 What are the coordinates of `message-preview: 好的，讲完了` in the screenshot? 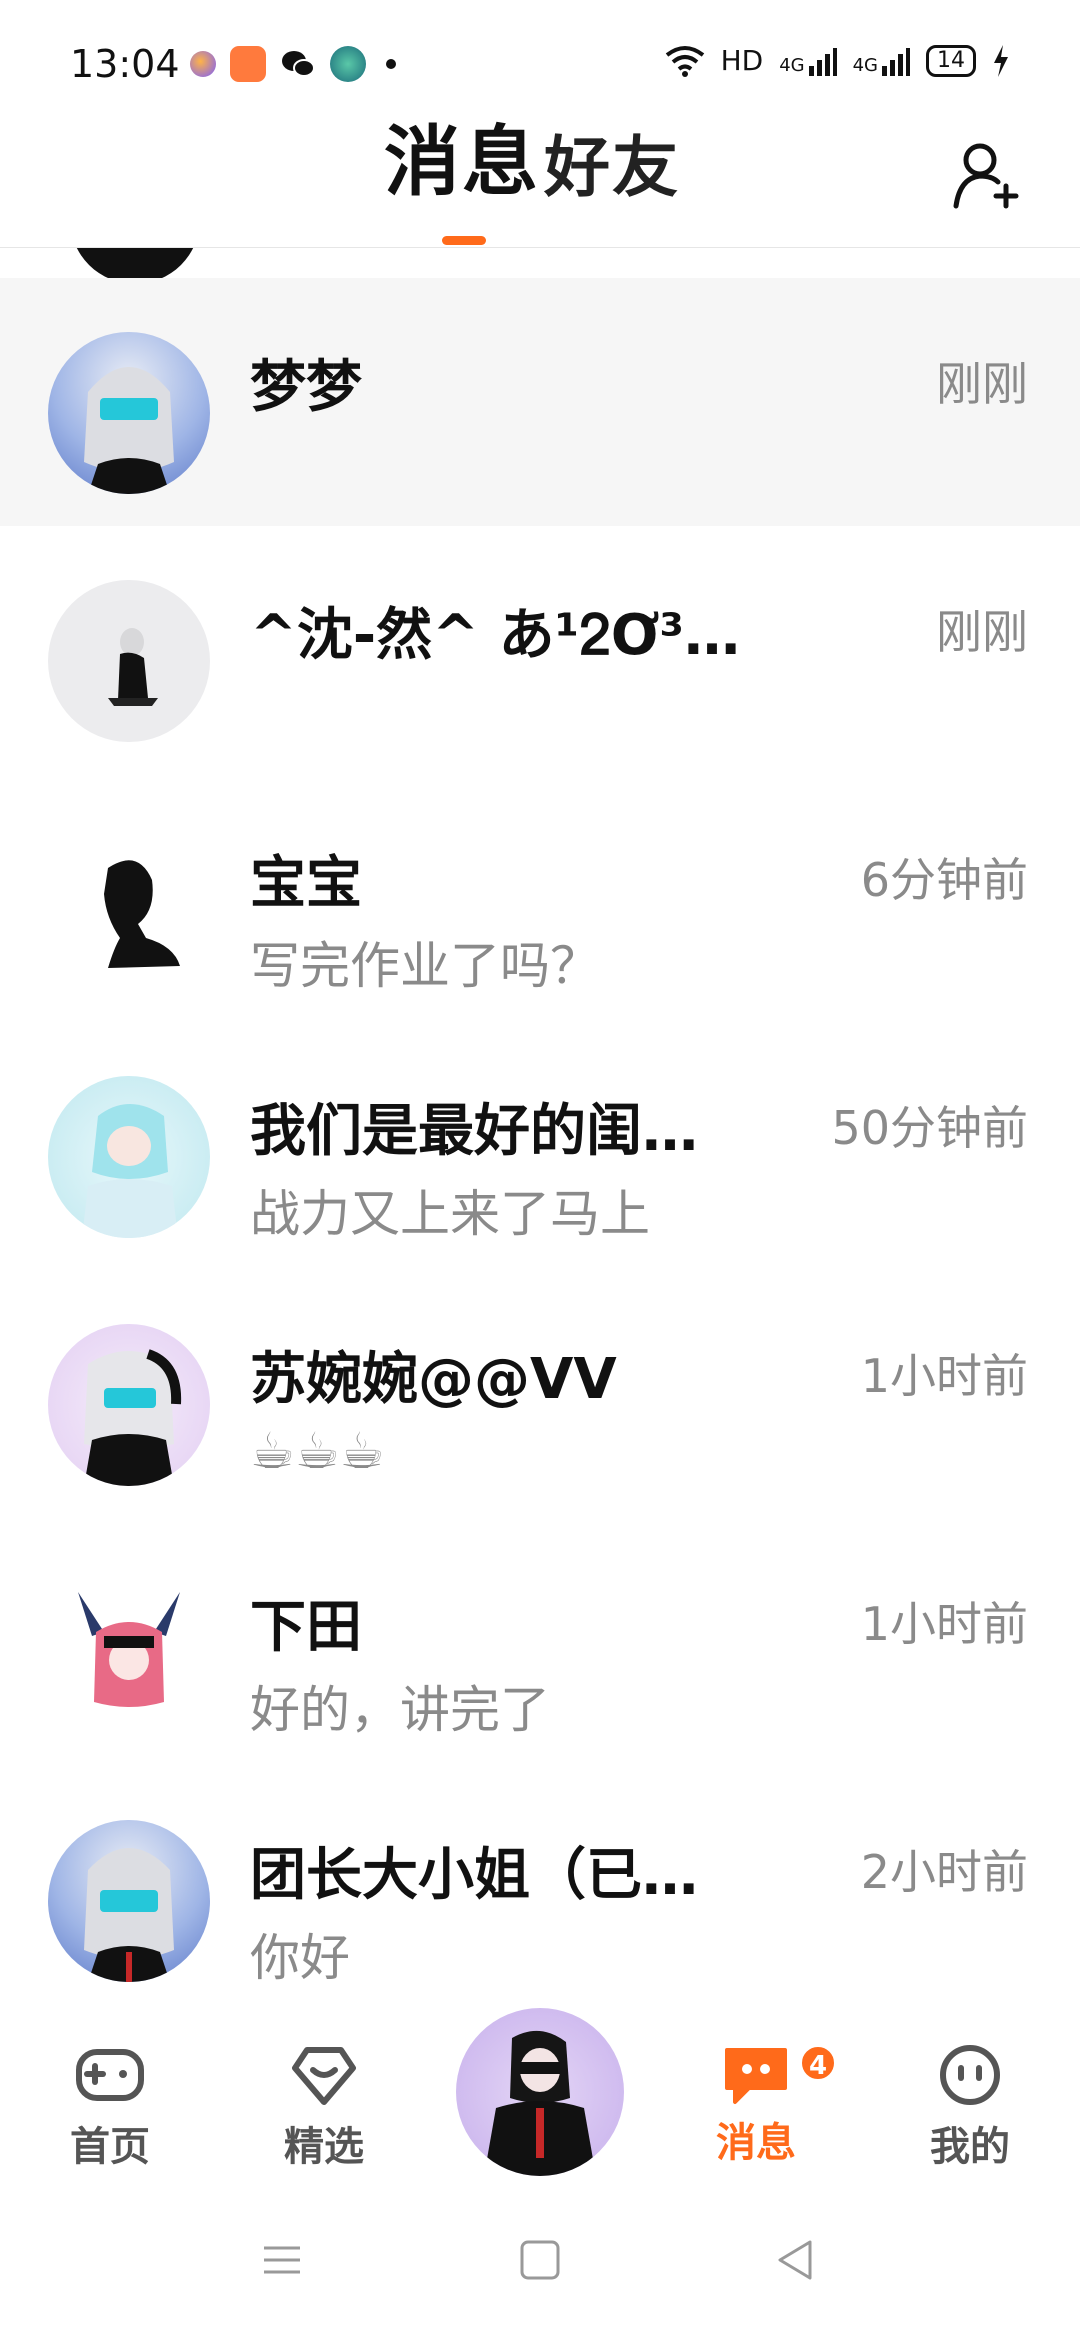 It's located at (400, 1710).